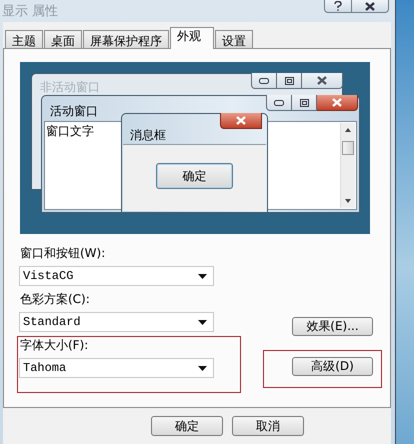  I want to click on window-title: 消息框, so click(148, 135).